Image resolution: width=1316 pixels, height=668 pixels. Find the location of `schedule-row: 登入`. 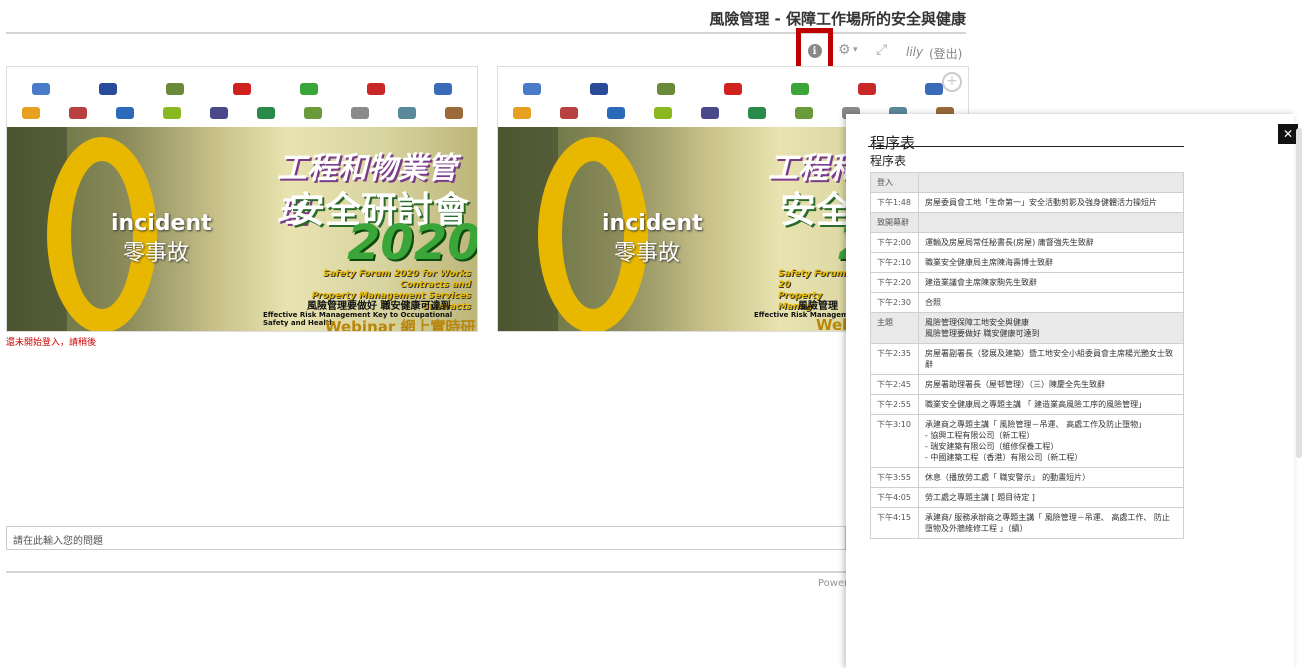

schedule-row: 登入 is located at coordinates (1027, 182).